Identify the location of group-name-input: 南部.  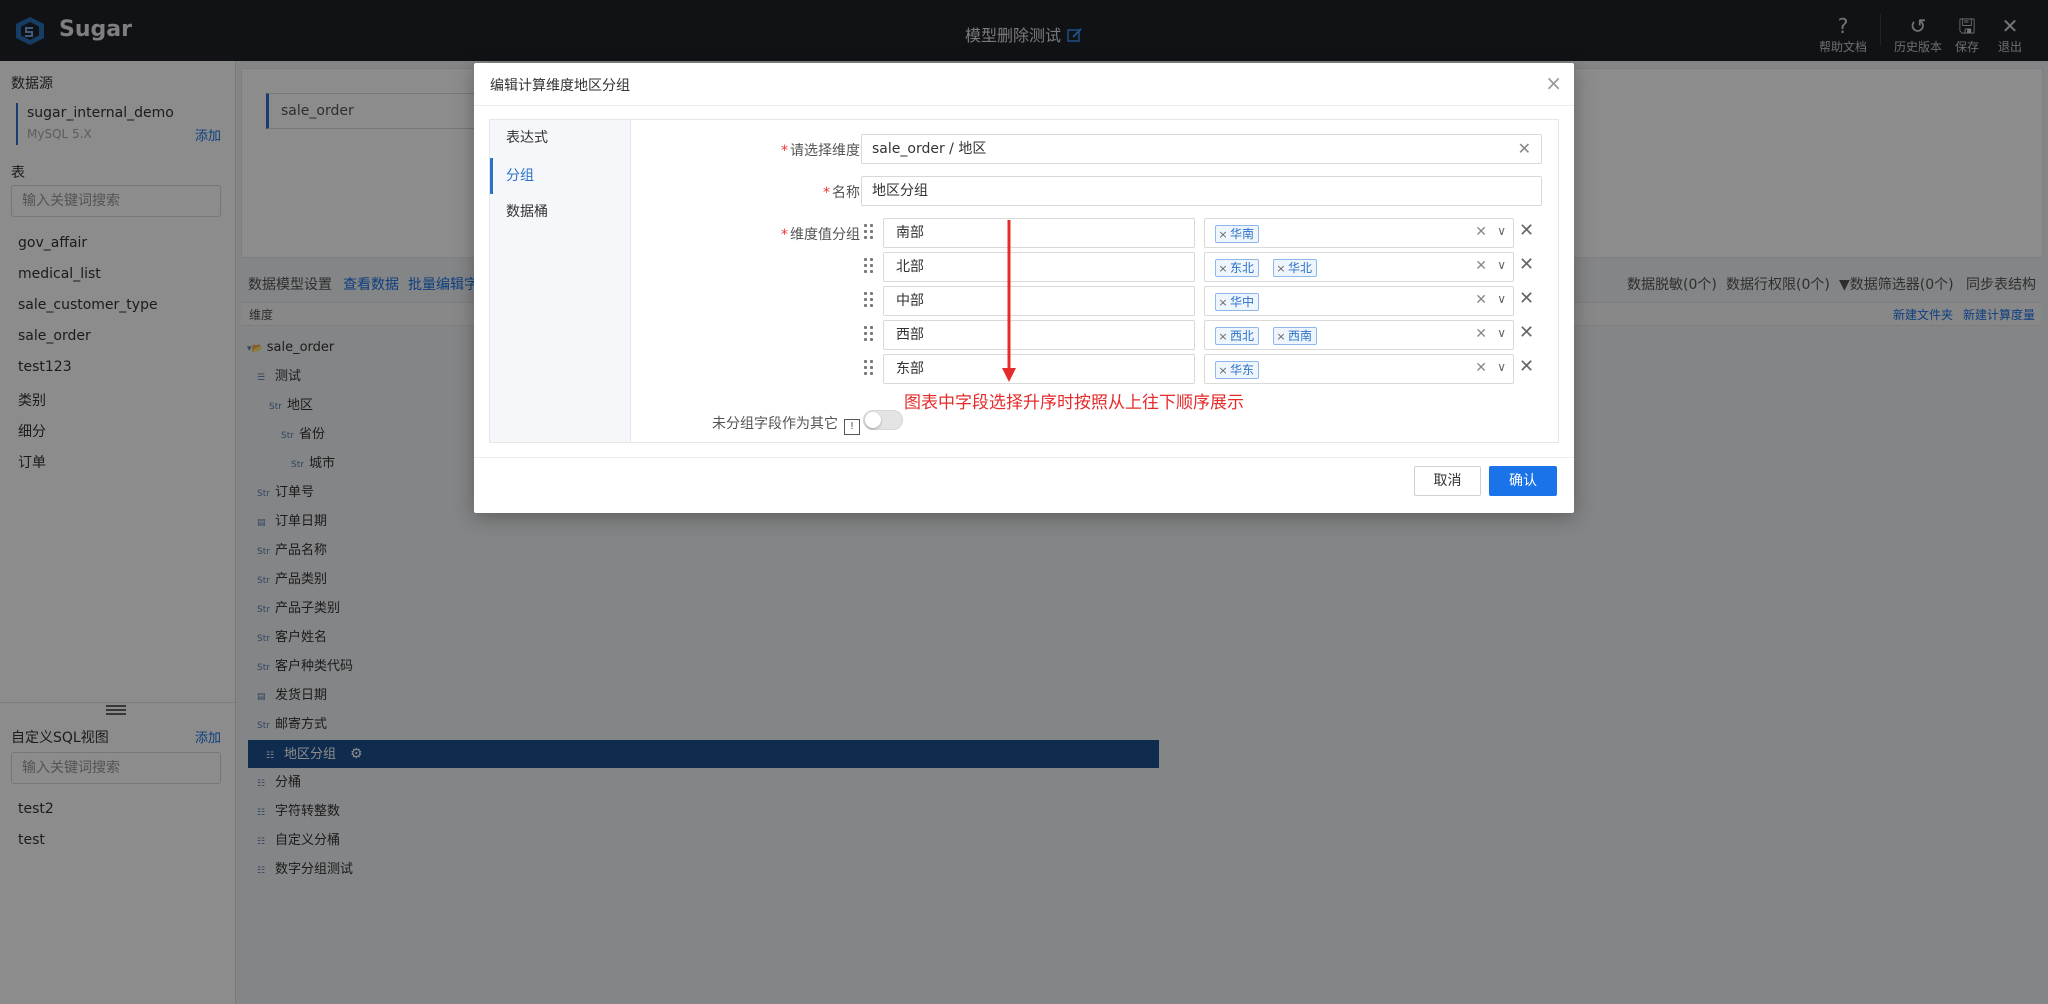
(1039, 233).